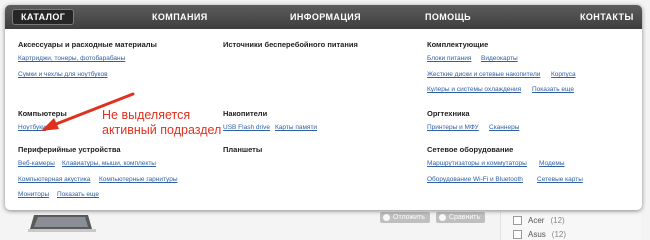 This screenshot has height=240, width=650. What do you see at coordinates (577, 234) in the screenshot?
I see `filter-option-asus: Asus (12)` at bounding box center [577, 234].